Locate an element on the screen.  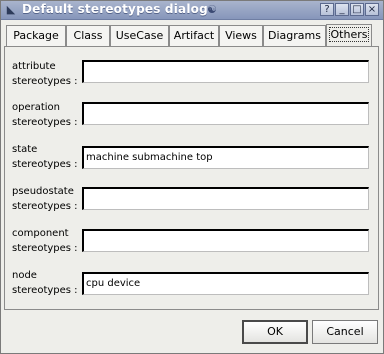
tab-class: Class is located at coordinates (88, 36).